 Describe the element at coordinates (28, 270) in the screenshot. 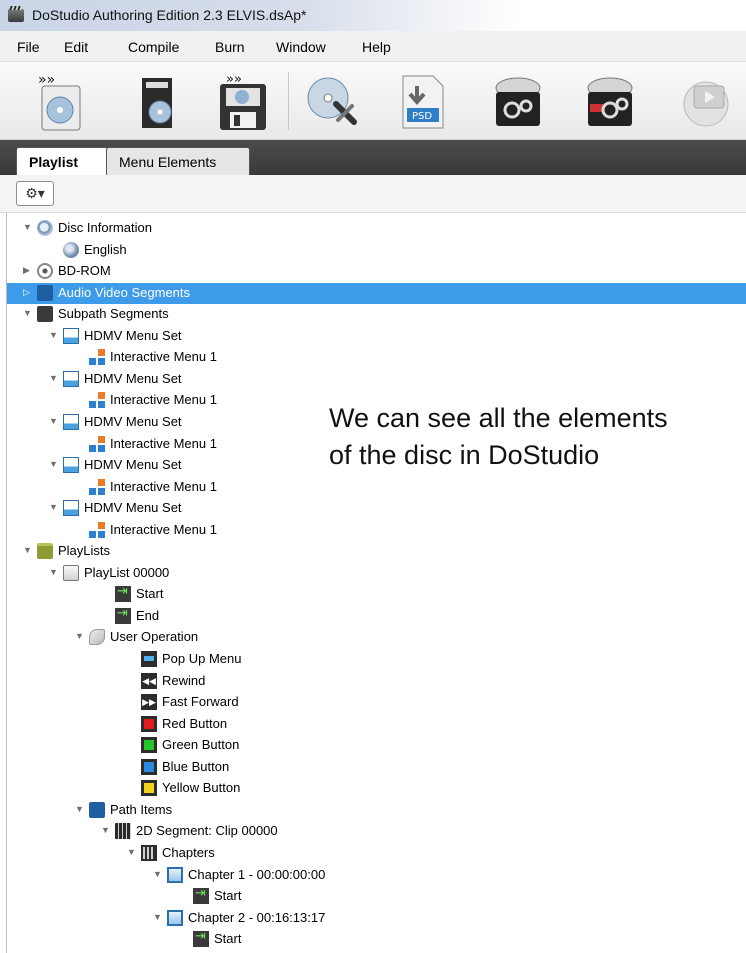

I see `expand-toggle-icon: ▶` at that location.